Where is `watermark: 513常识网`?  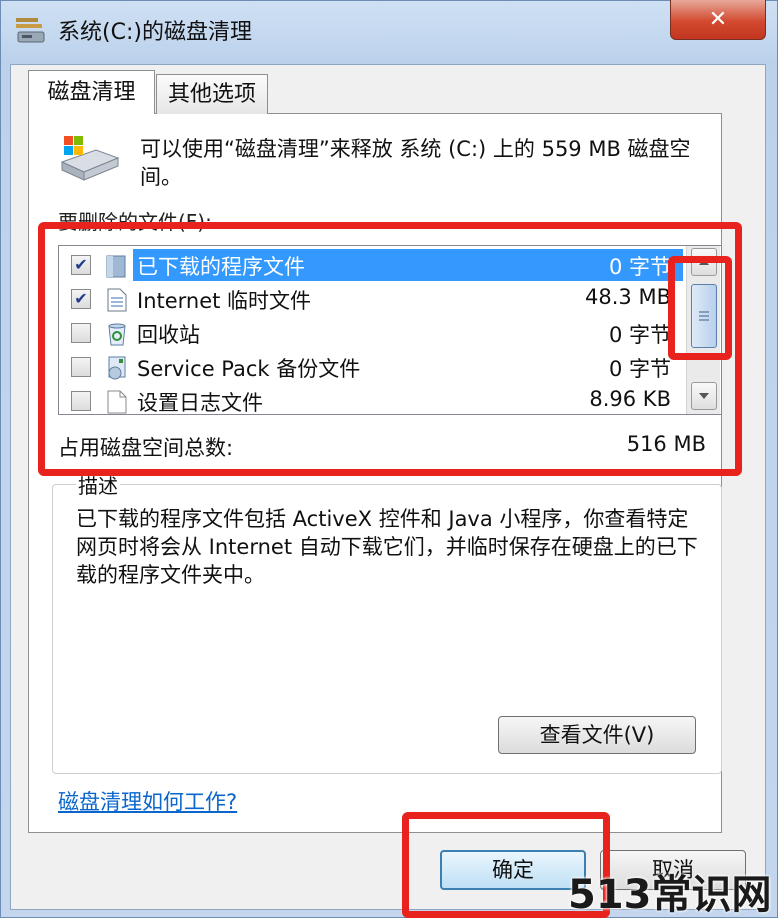 watermark: 513常识网 is located at coordinates (670, 895).